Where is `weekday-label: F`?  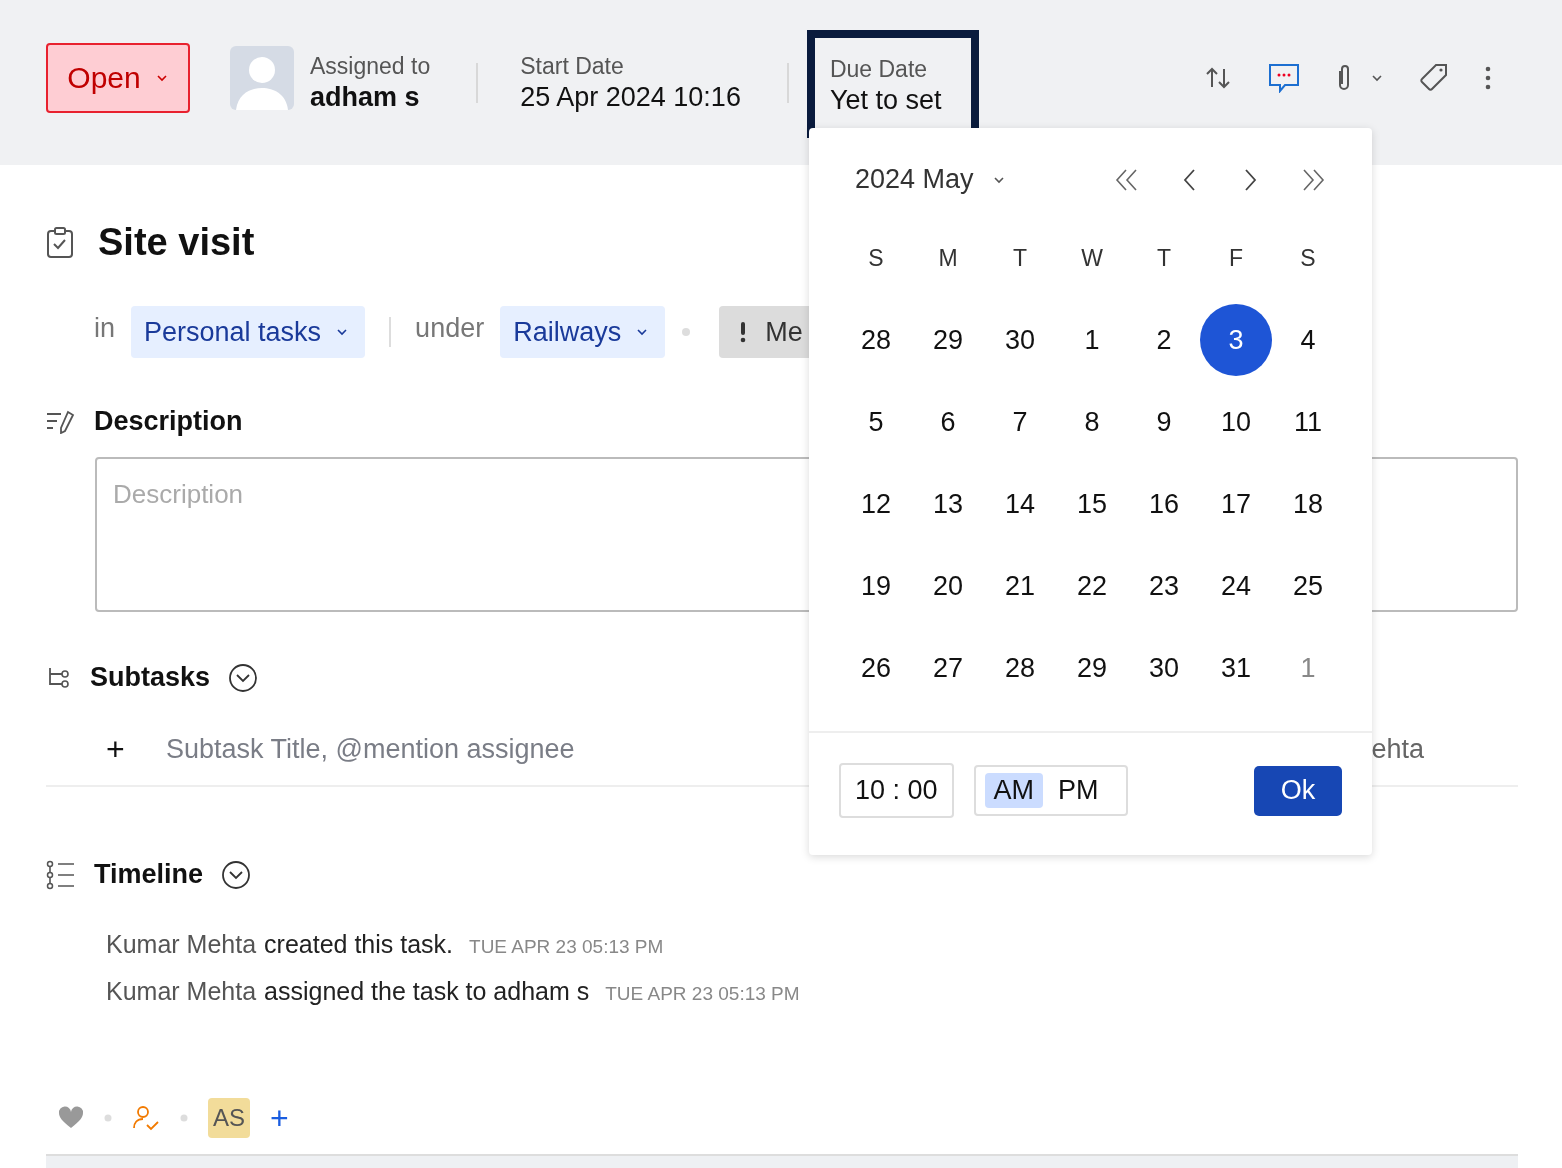 weekday-label: F is located at coordinates (1236, 258).